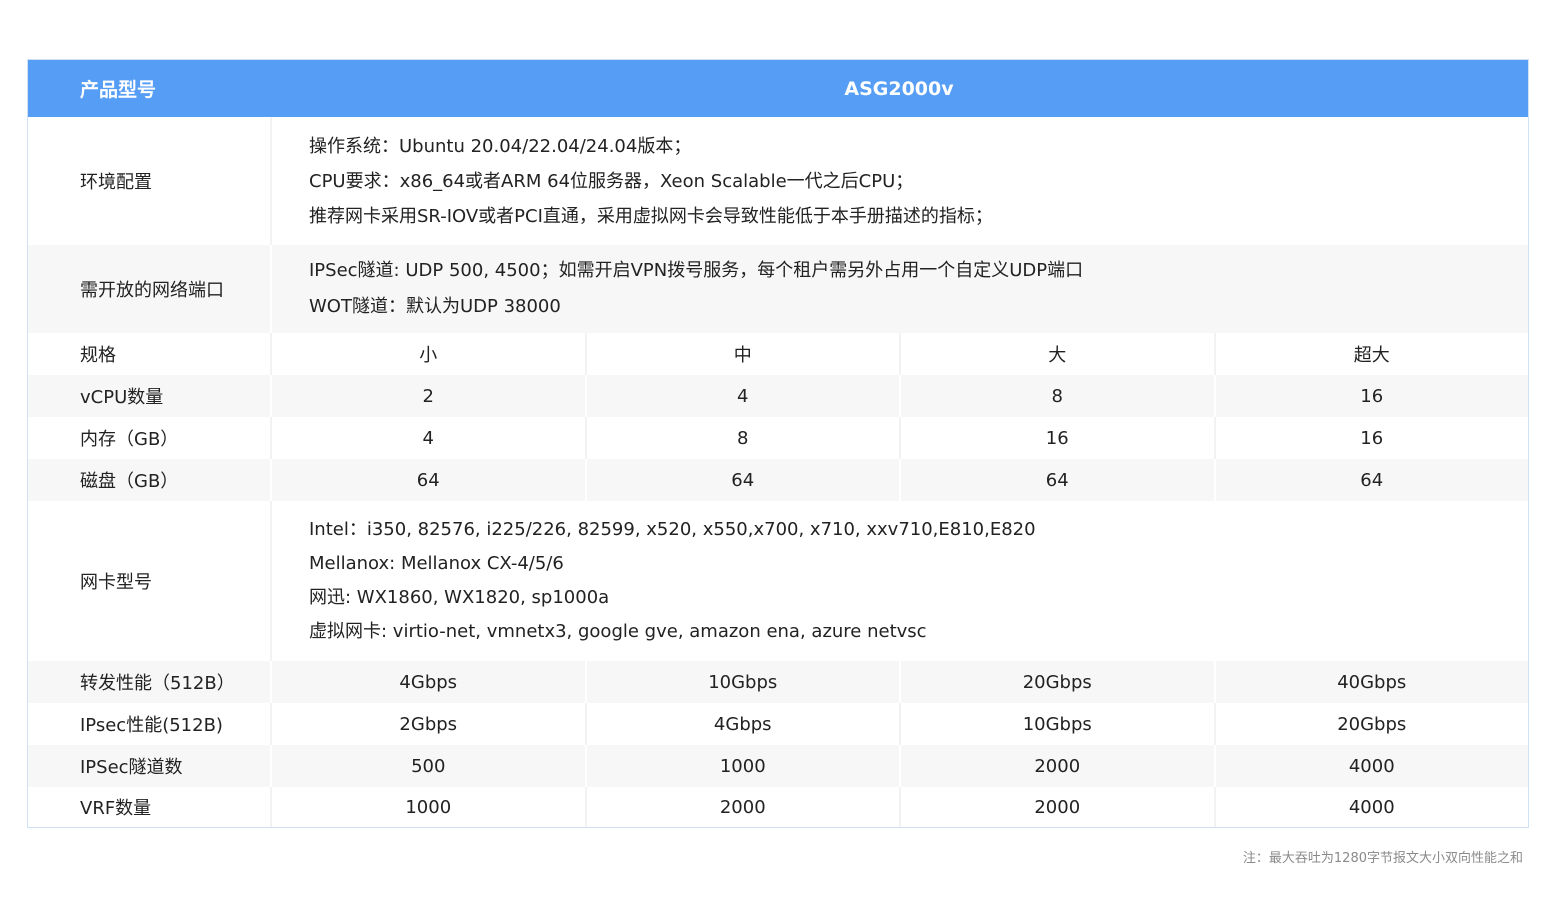  Describe the element at coordinates (427, 766) in the screenshot. I see `table-cell: 500` at that location.